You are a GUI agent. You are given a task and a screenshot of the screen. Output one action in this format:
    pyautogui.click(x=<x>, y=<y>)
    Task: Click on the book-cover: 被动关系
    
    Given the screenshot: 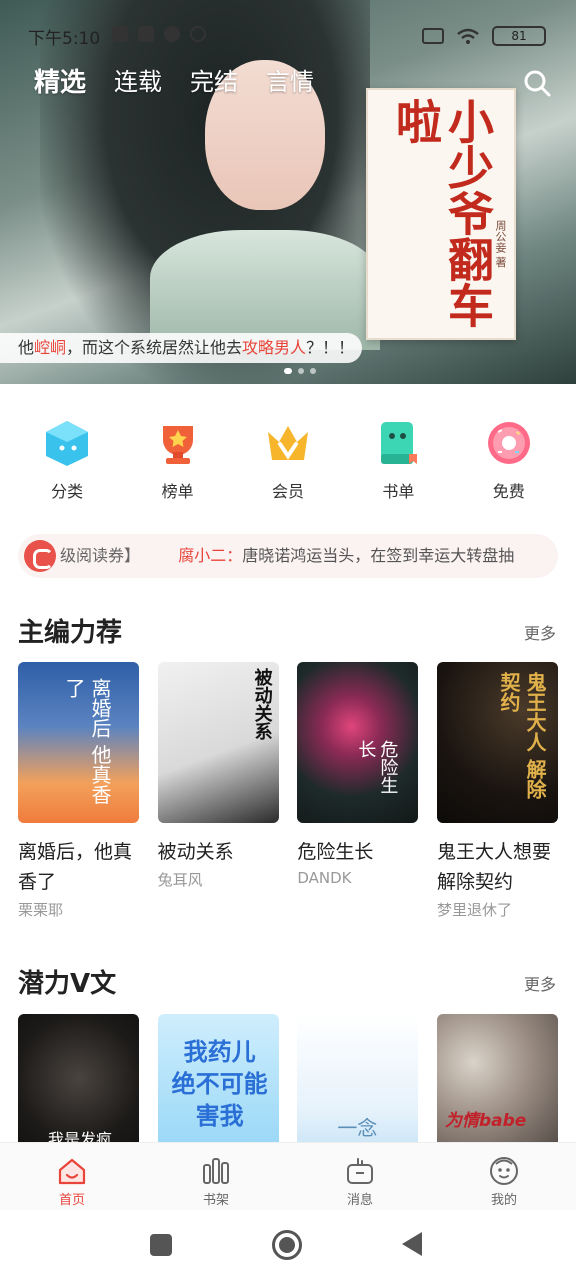 What is the action you would take?
    pyautogui.click(x=218, y=742)
    